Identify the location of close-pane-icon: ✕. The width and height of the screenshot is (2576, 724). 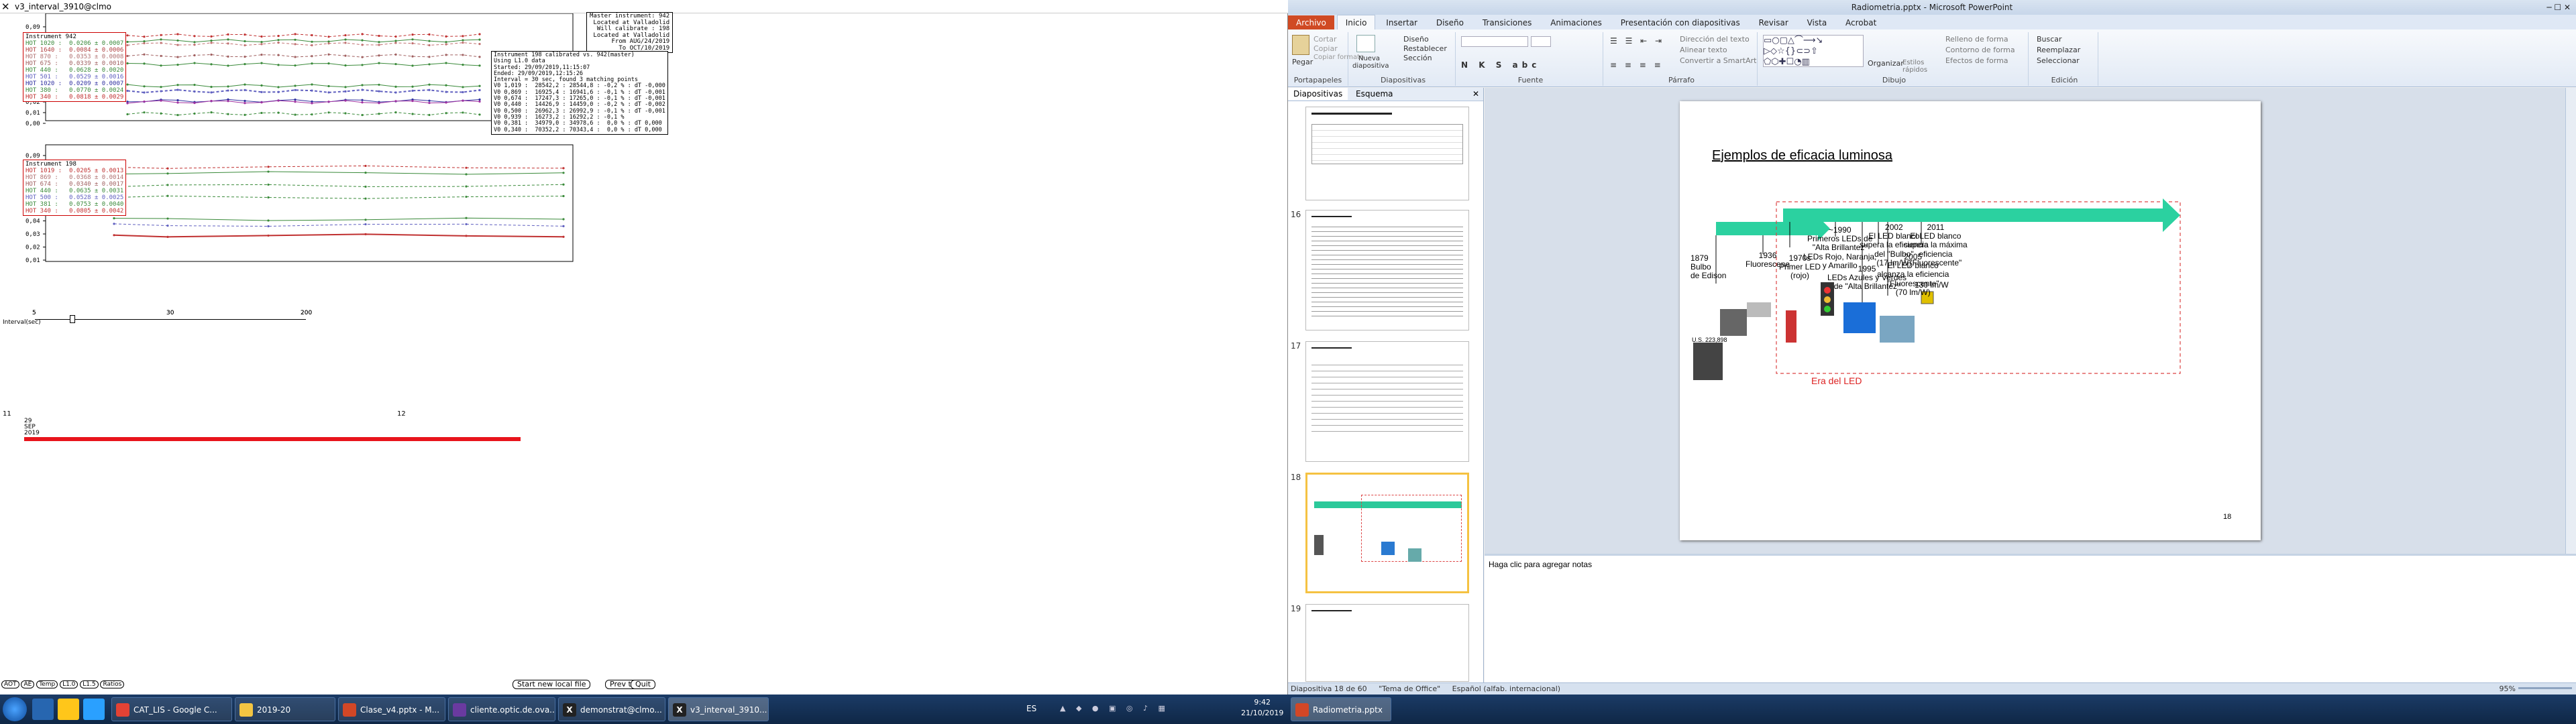
(1475, 94).